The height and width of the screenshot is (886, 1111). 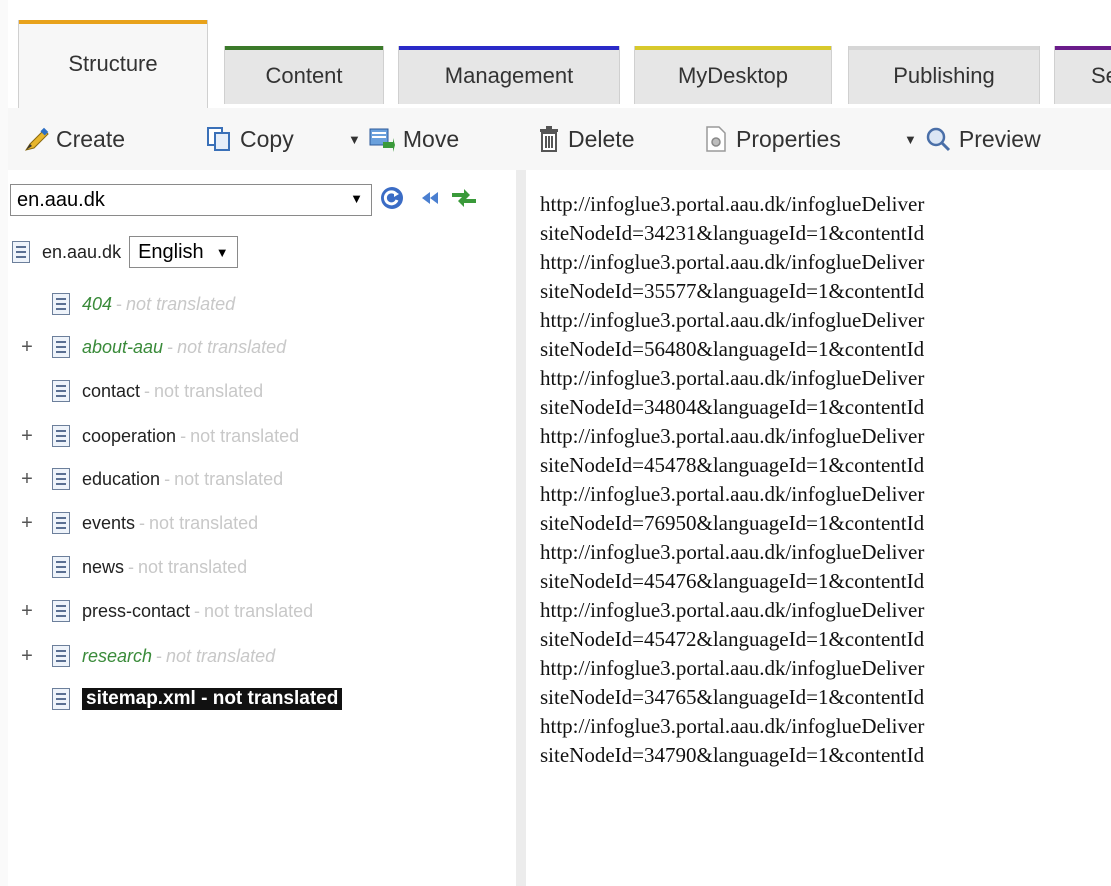 I want to click on delete-button: Delete, so click(x=586, y=139).